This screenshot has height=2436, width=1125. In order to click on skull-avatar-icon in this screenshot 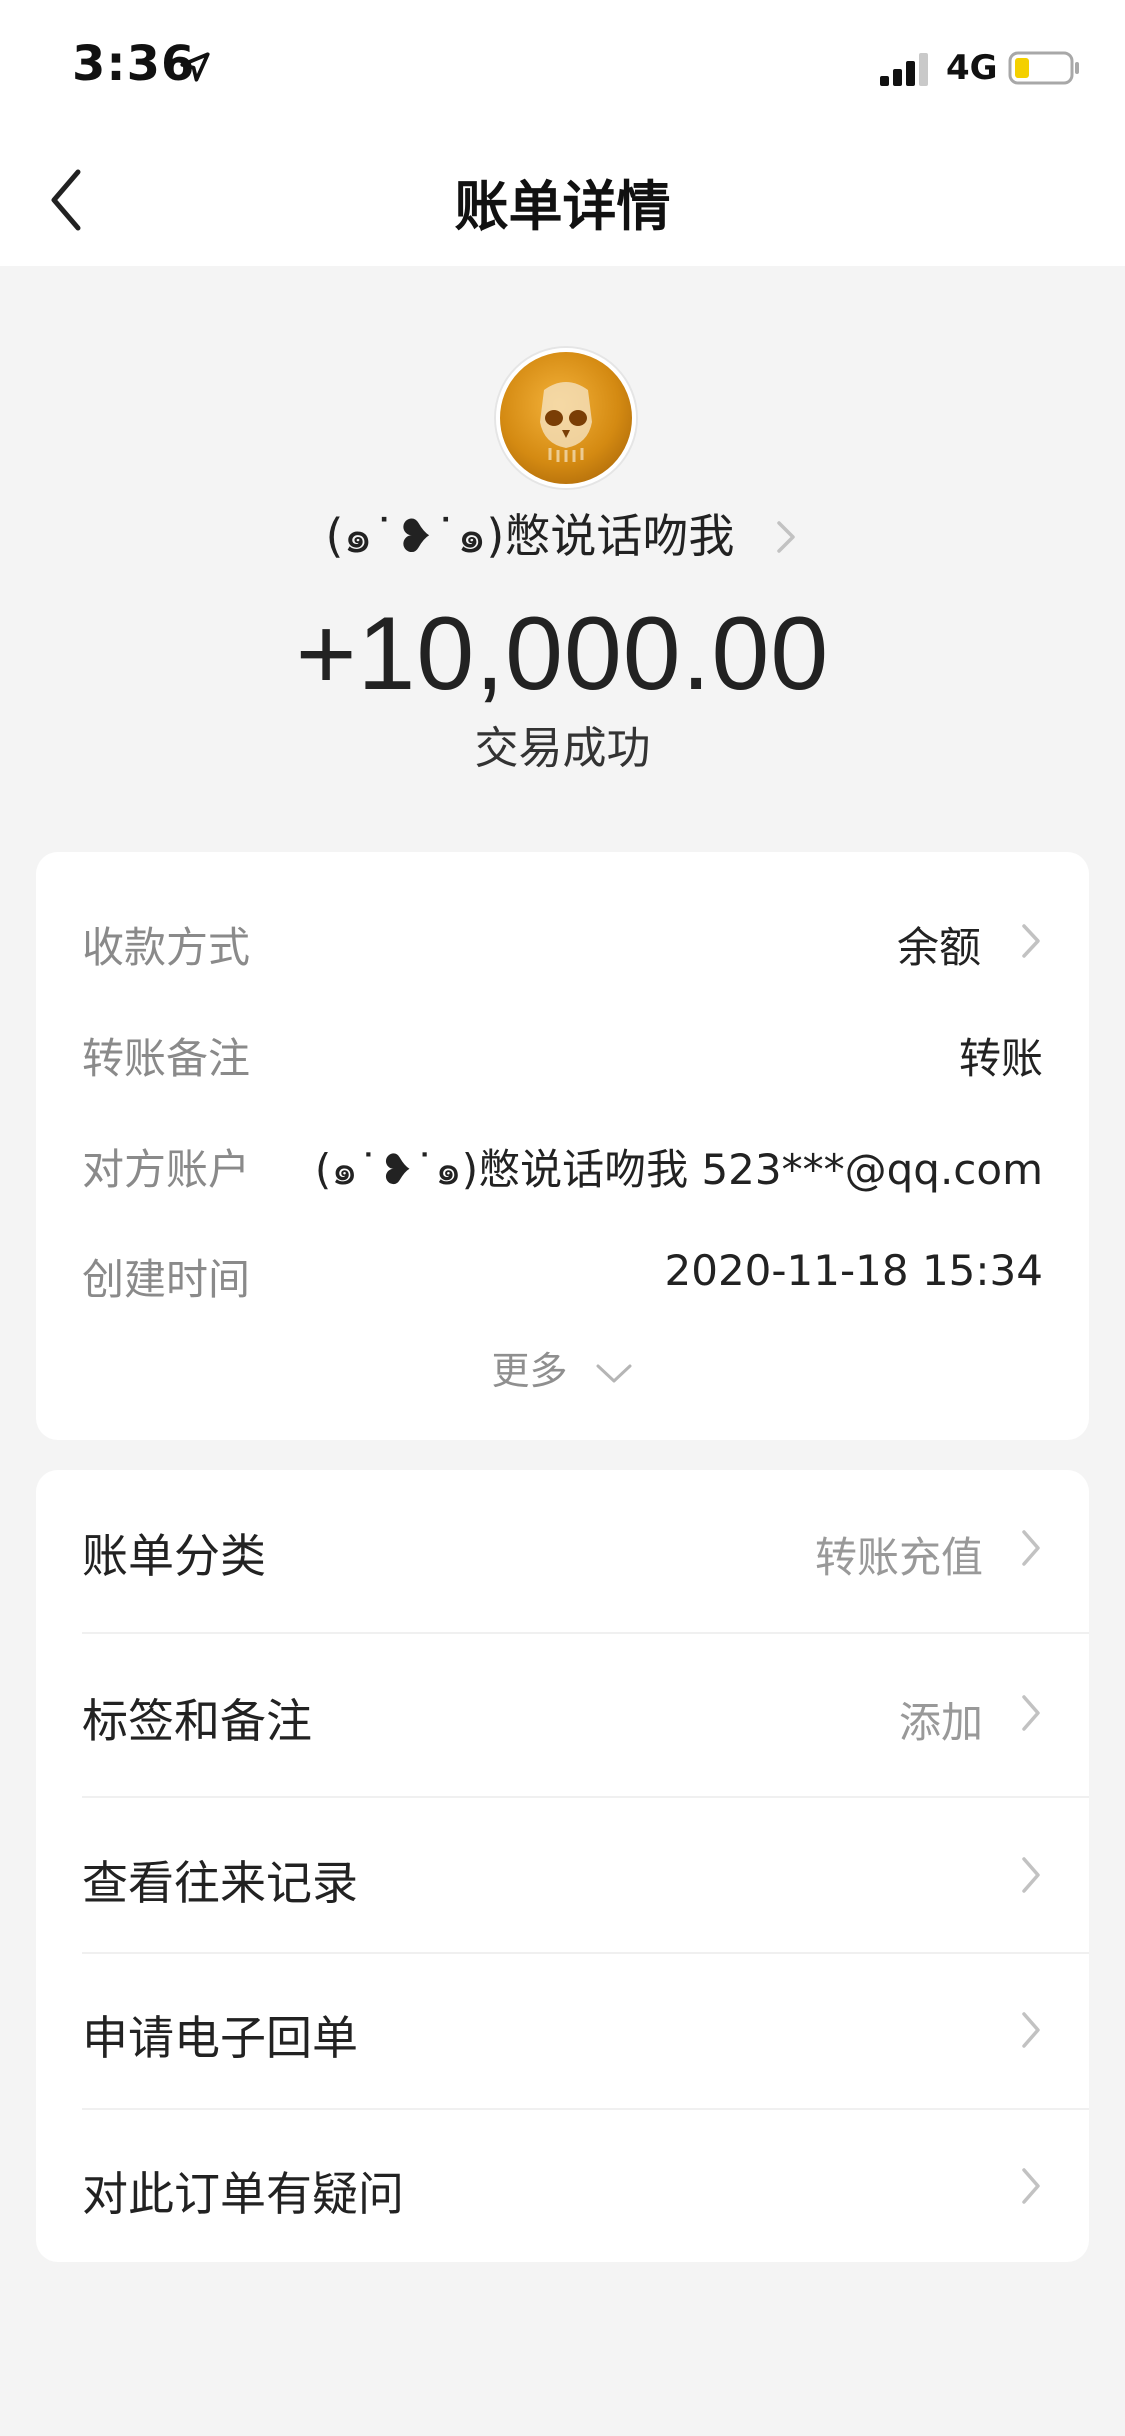, I will do `click(566, 422)`.